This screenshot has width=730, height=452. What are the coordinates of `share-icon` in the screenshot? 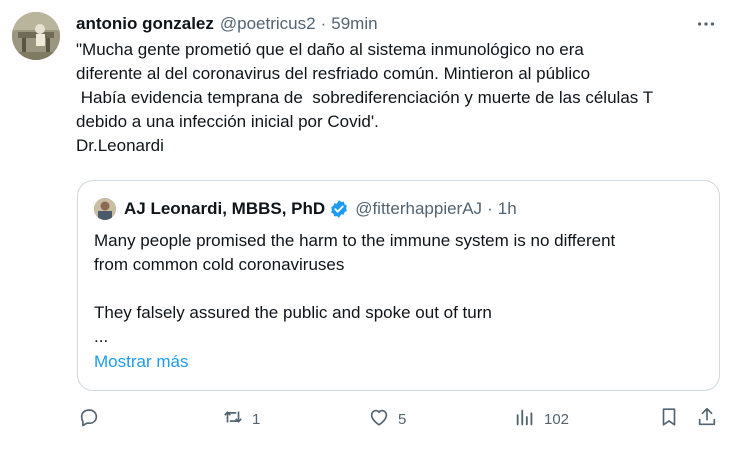 It's located at (707, 419).